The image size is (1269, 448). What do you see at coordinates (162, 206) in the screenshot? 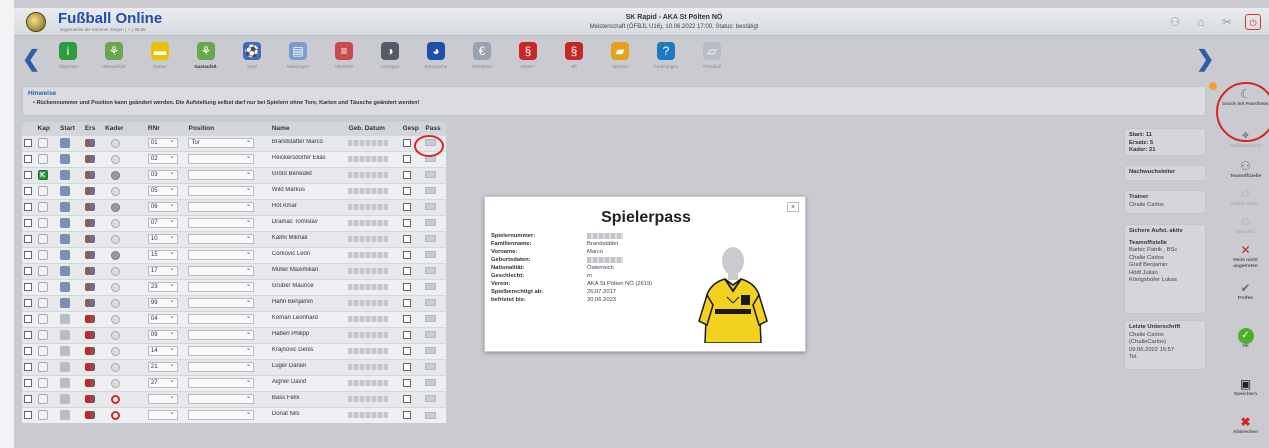
I see `jersey-number-select: 06` at bounding box center [162, 206].